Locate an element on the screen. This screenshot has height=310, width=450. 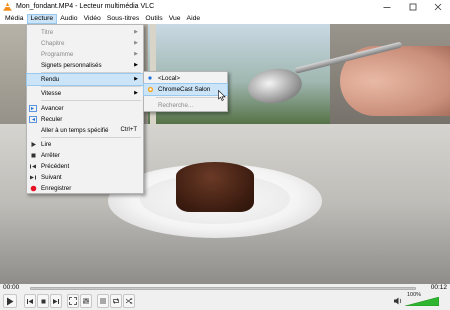
vlc-logo-icon is located at coordinates (7, 6).